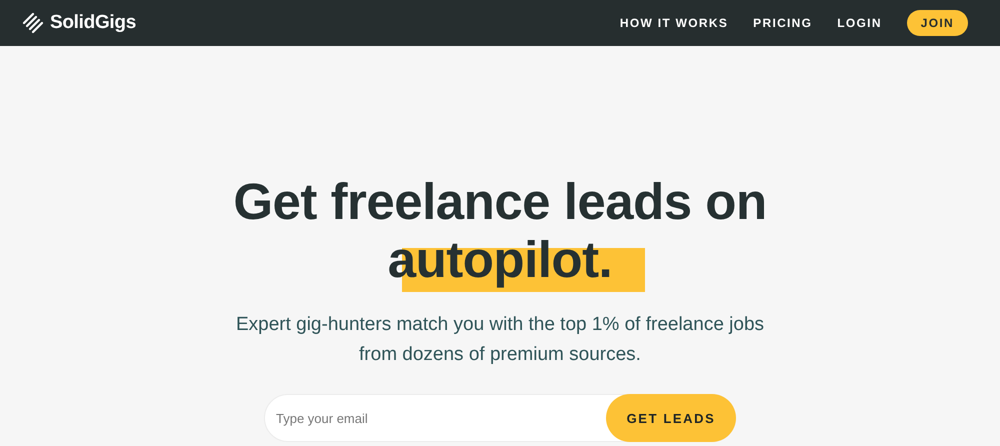  What do you see at coordinates (859, 23) in the screenshot?
I see `nav-link: LOGIN` at bounding box center [859, 23].